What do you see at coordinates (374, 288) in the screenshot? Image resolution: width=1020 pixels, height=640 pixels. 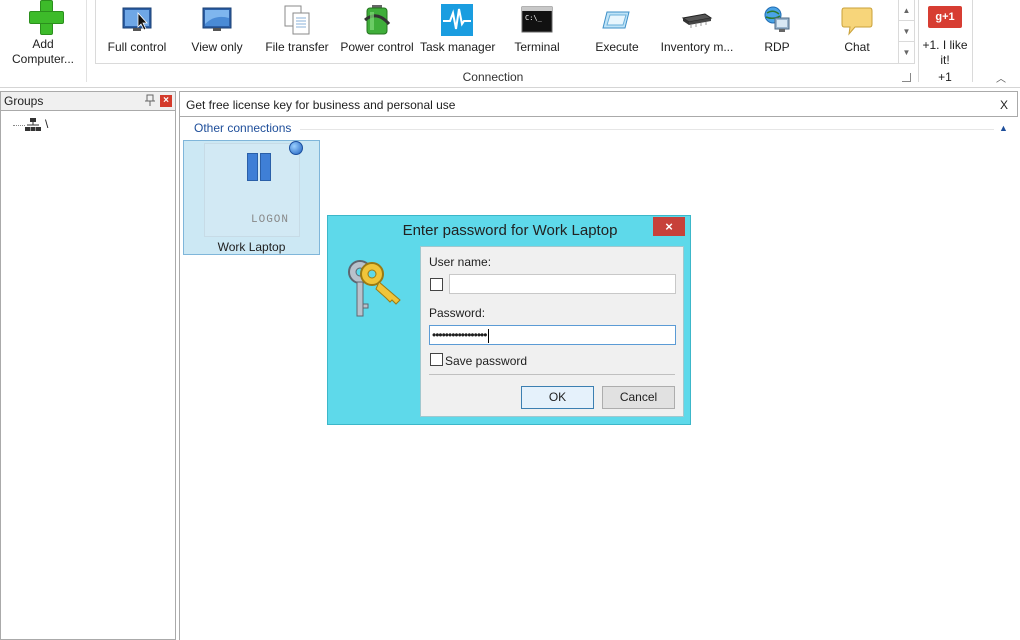 I see `keys-icon` at bounding box center [374, 288].